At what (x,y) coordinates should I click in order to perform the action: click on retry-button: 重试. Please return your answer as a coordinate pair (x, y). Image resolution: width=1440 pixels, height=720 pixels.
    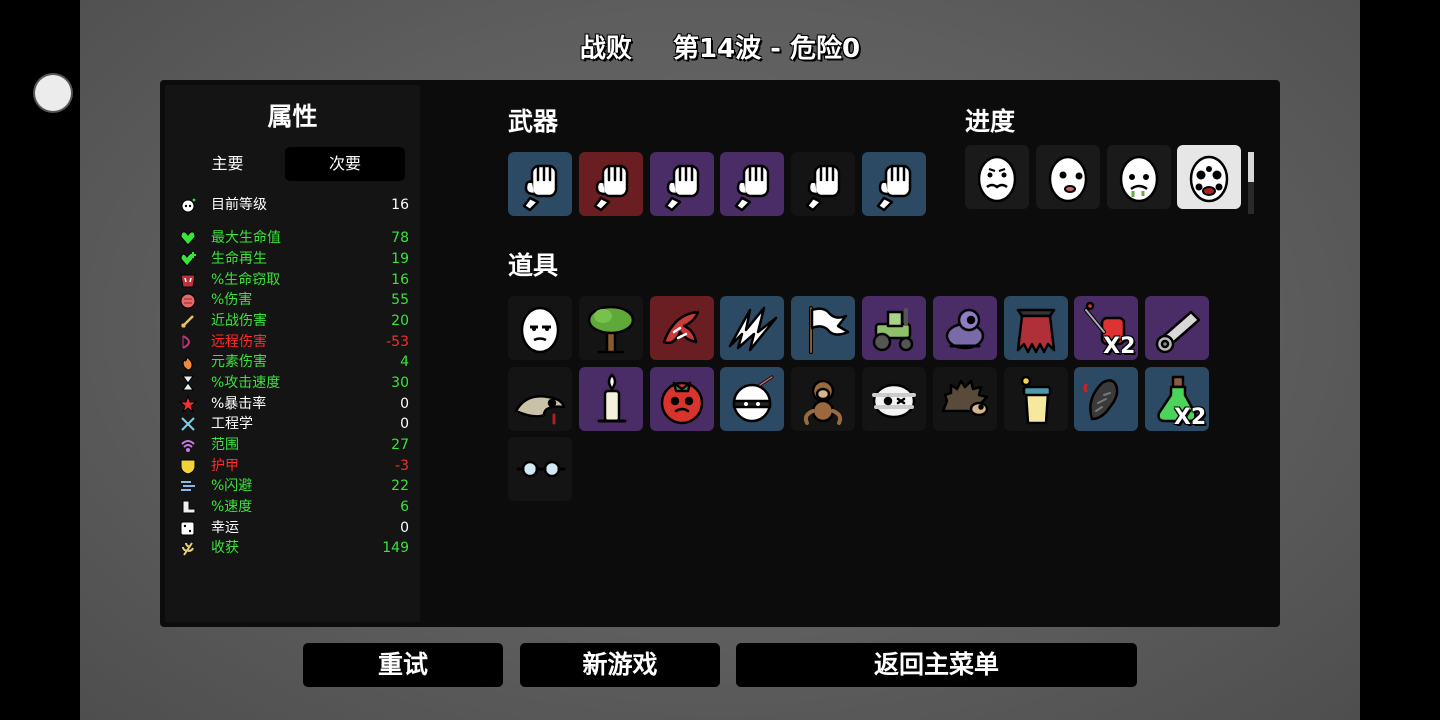
    Looking at the image, I should click on (403, 665).